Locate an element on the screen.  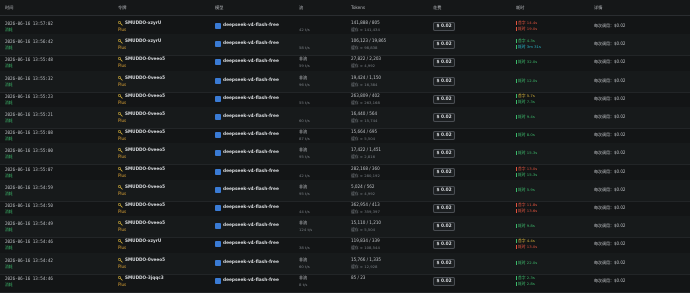
row-tokens: 5,024 / 562 is located at coordinates (363, 186).